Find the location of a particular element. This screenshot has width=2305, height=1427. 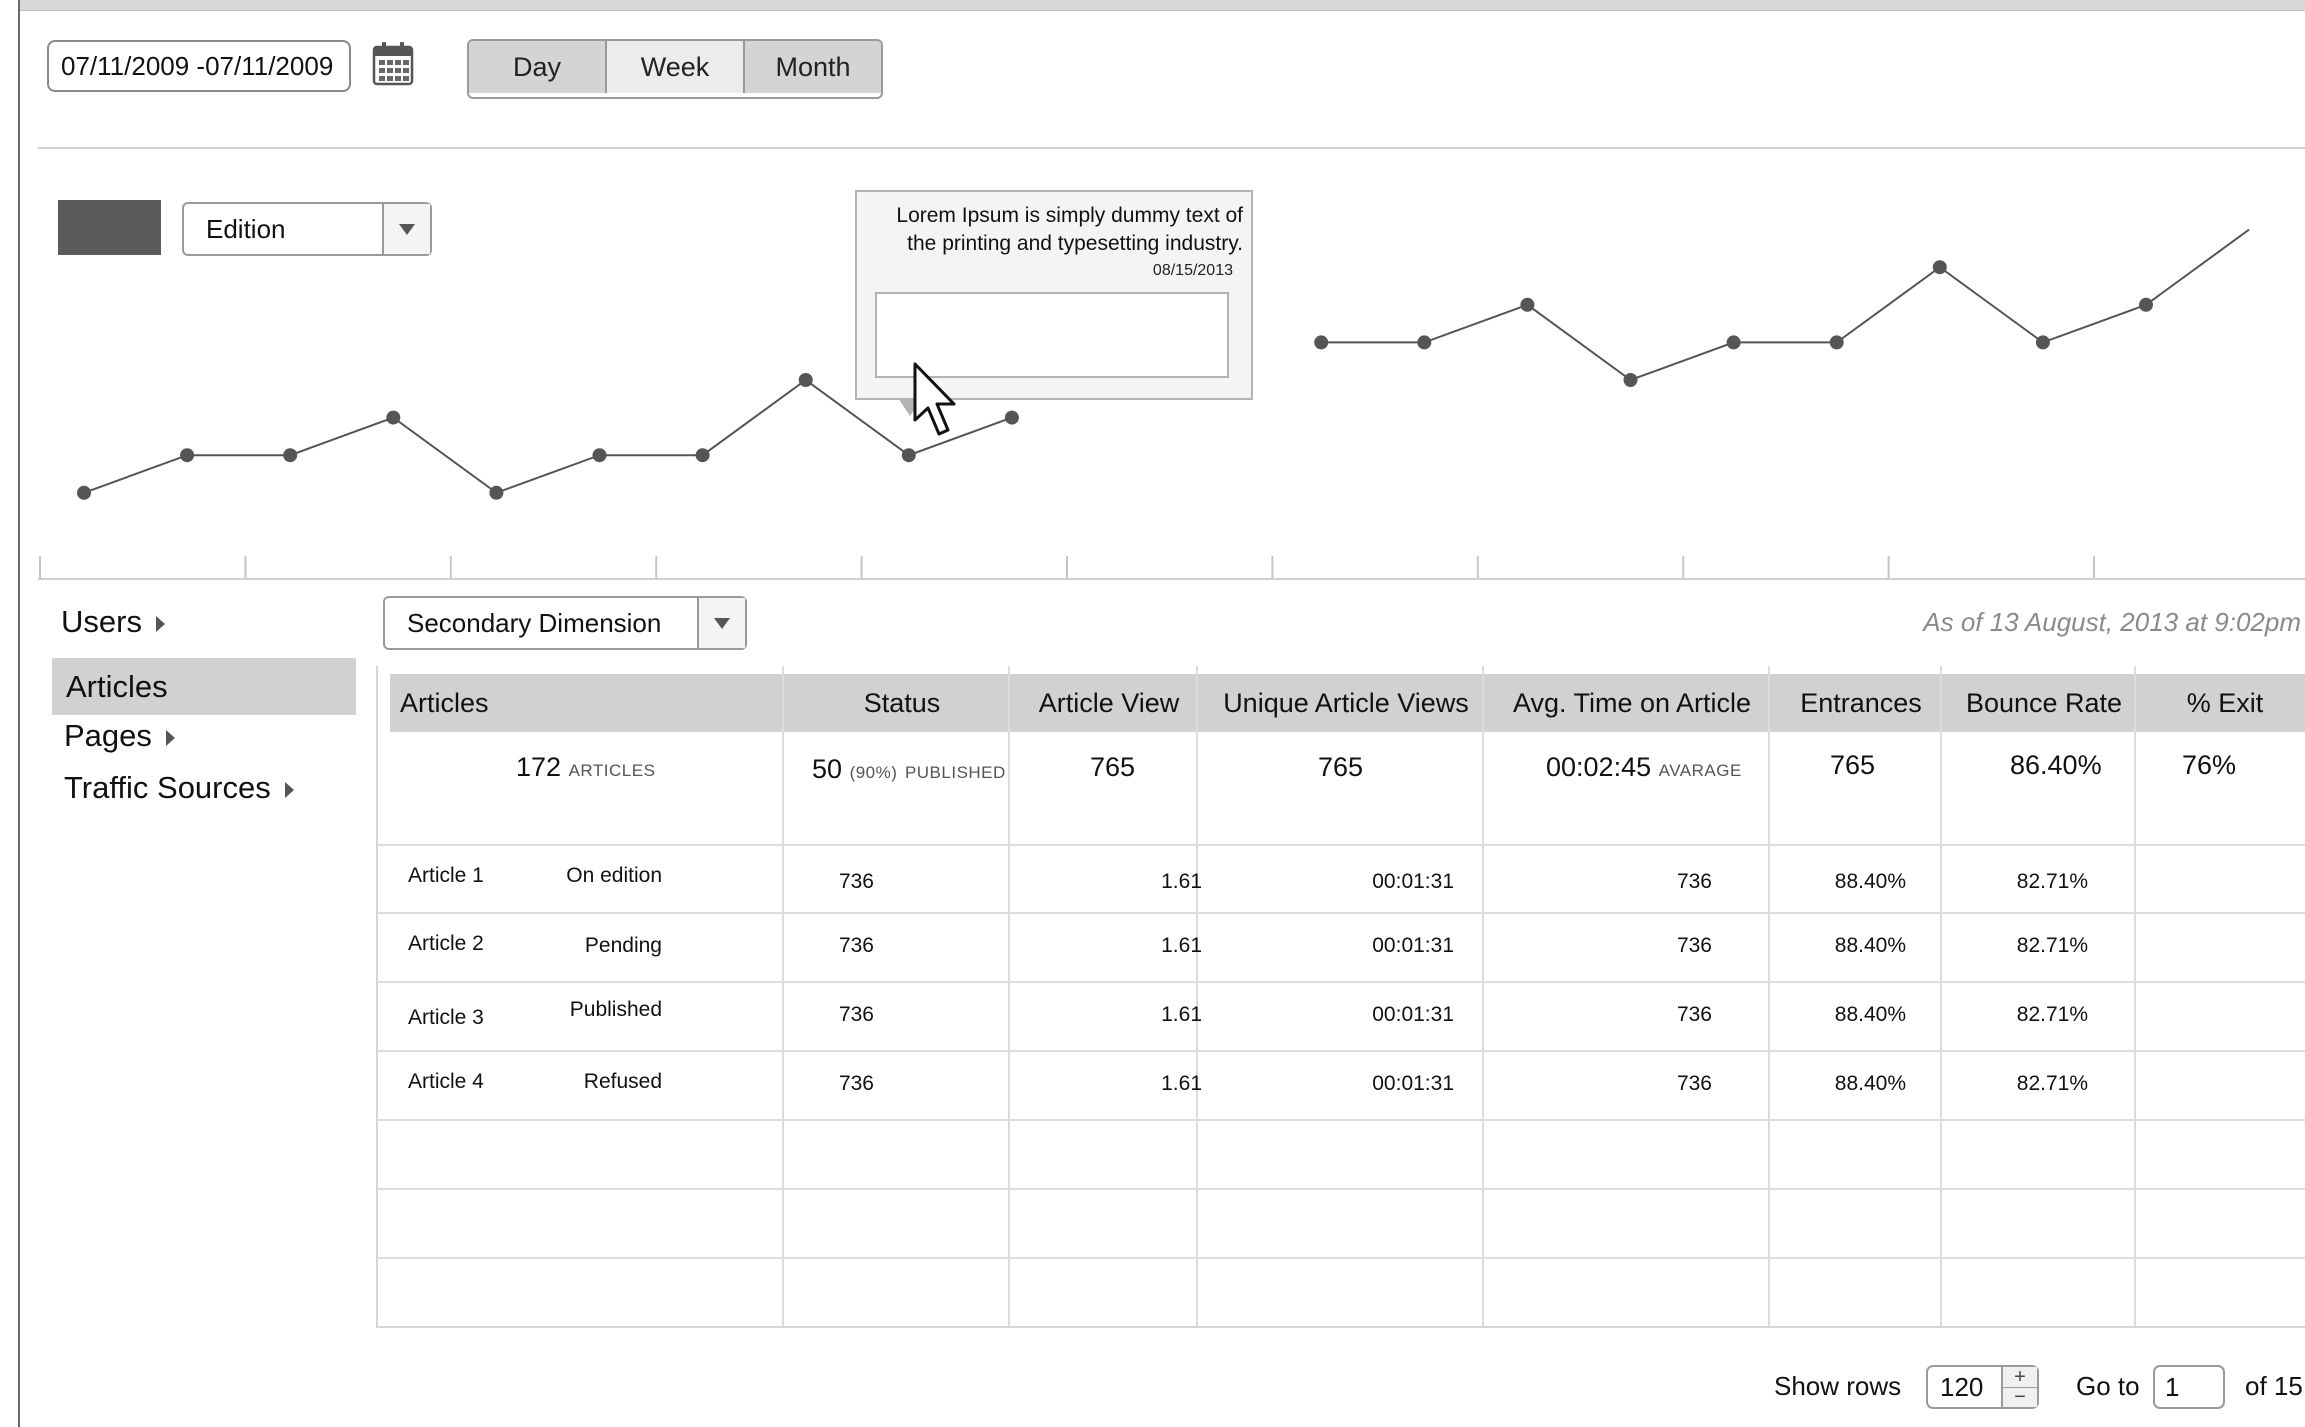

summary-articles-value: 172 is located at coordinates (539, 767).